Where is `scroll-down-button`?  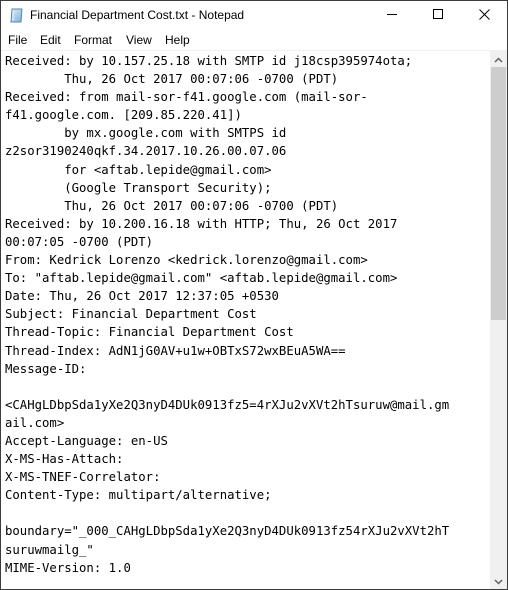
scroll-down-button is located at coordinates (498, 580).